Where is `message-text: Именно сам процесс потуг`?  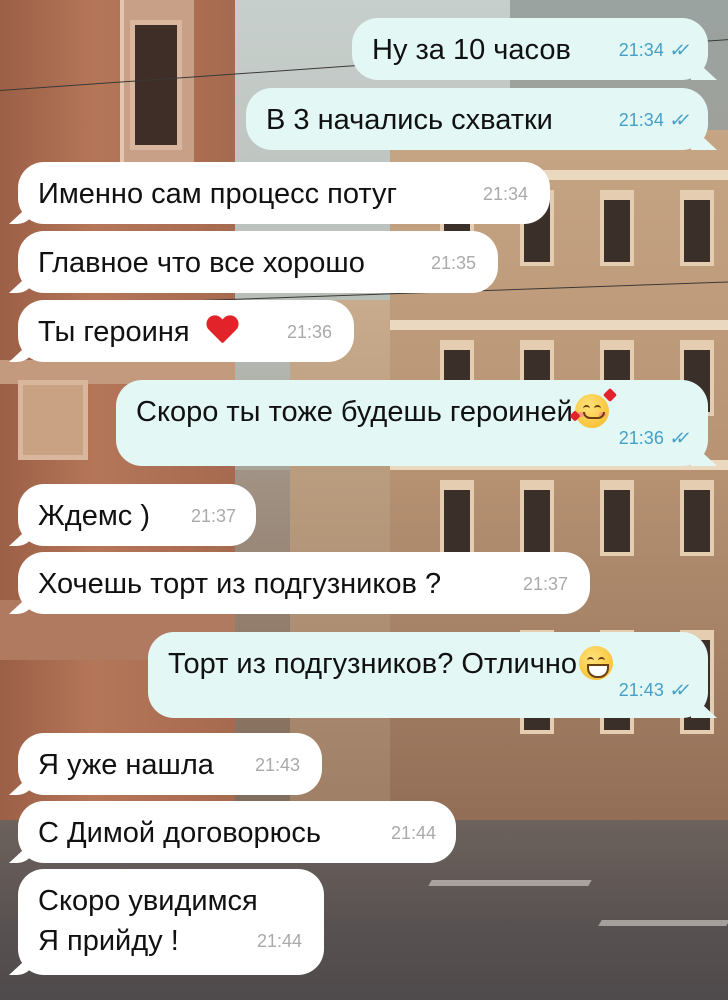
message-text: Именно сам процесс потуг is located at coordinates (218, 194).